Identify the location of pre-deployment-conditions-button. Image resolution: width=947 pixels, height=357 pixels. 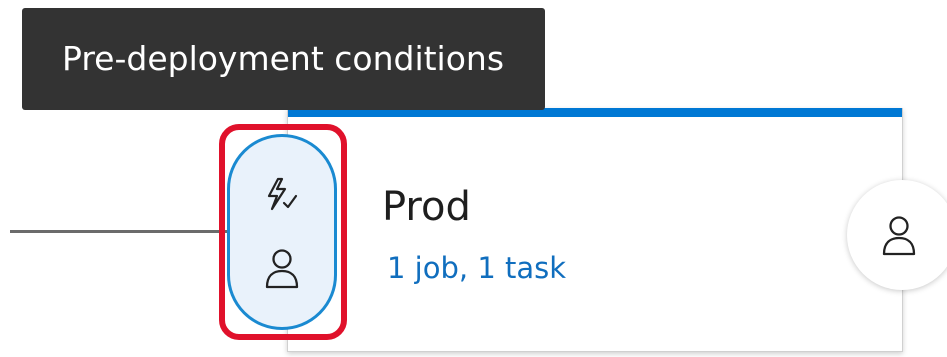
(282, 232).